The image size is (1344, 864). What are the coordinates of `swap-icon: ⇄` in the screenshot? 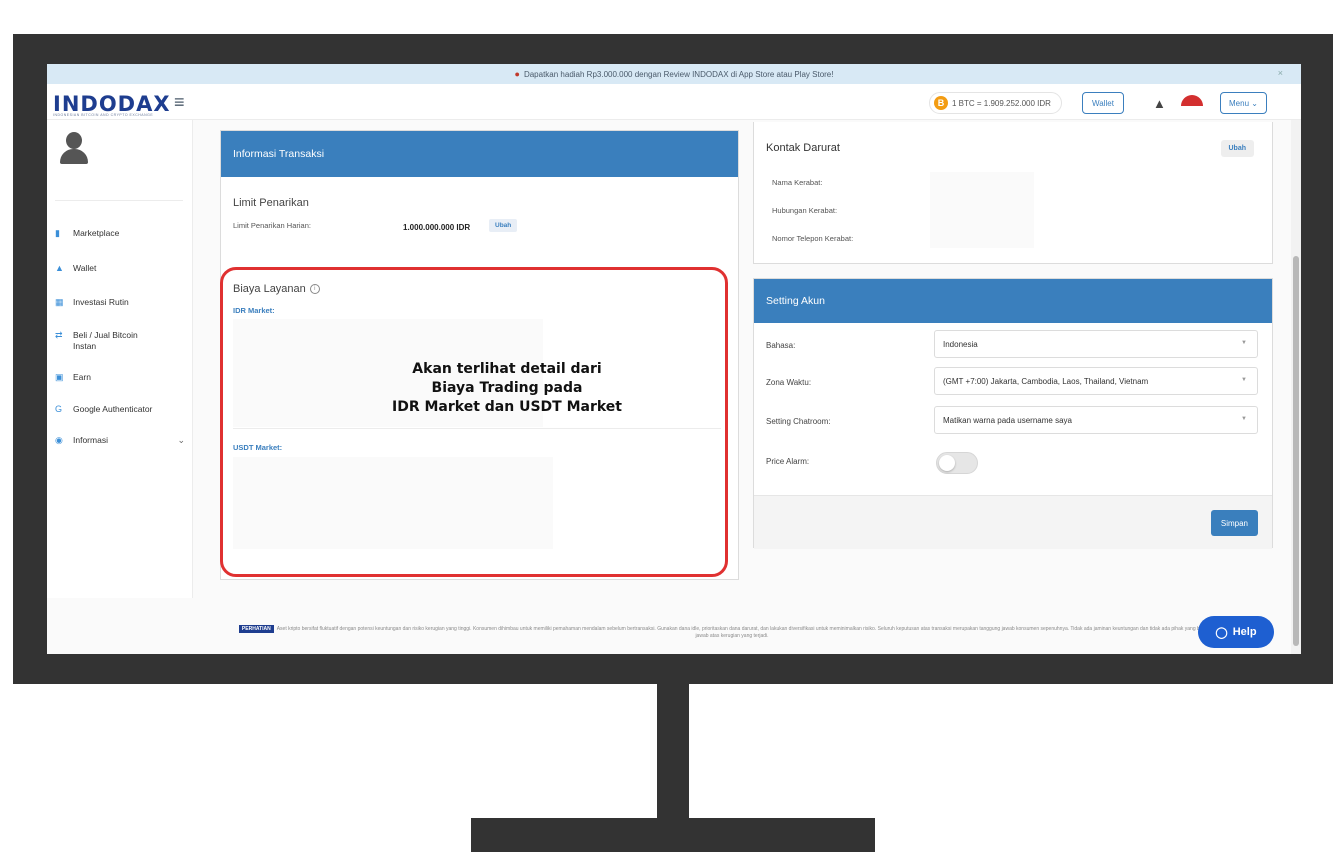 It's located at (59, 335).